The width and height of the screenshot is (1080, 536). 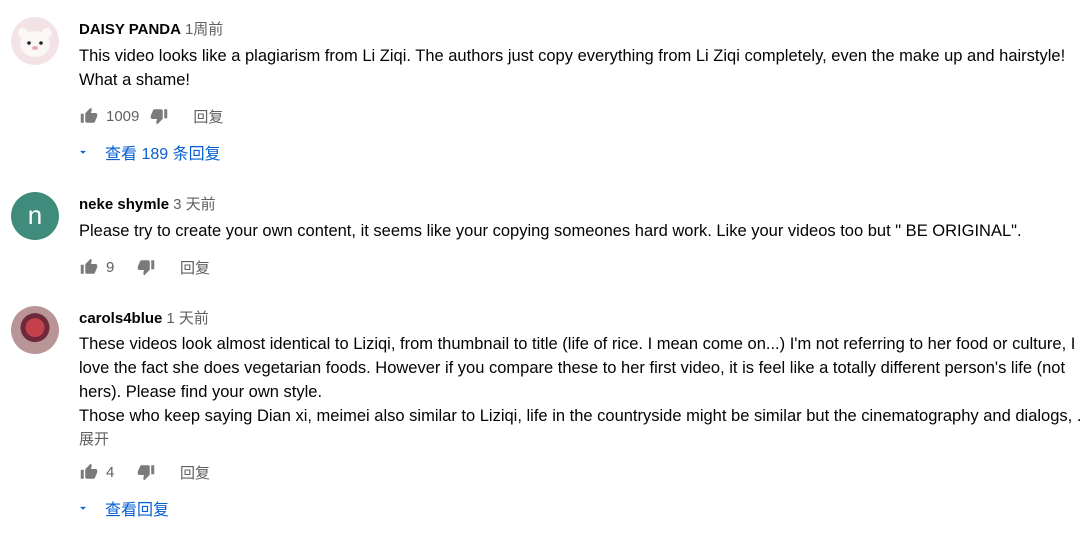 I want to click on comment-actions: 4 回复, so click(x=144, y=472).